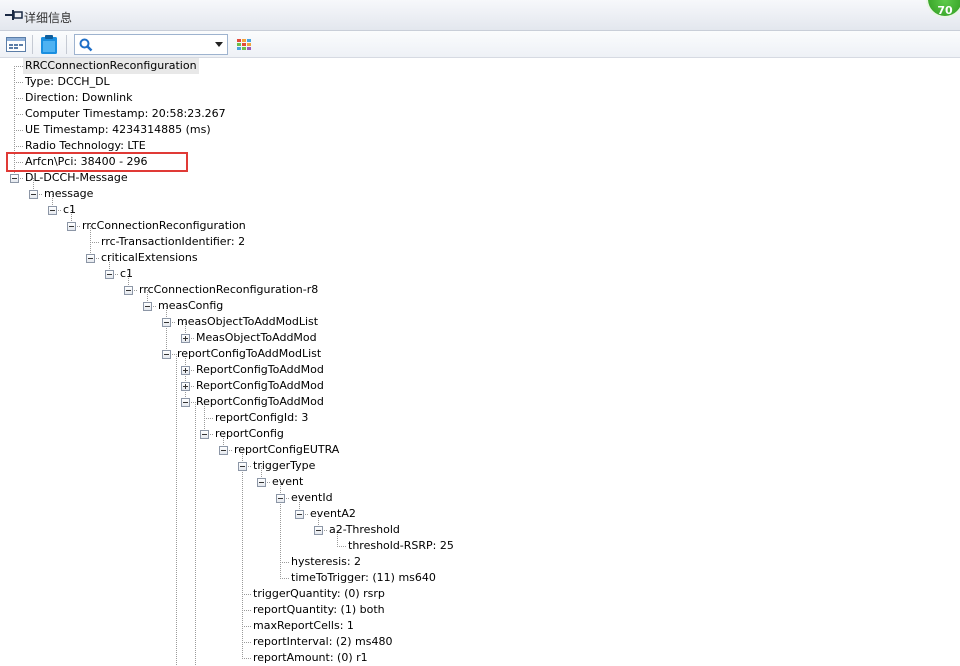 This screenshot has width=960, height=666. Describe the element at coordinates (363, 578) in the screenshot. I see `tree-node: timeToTrigger: (11) ms640` at that location.